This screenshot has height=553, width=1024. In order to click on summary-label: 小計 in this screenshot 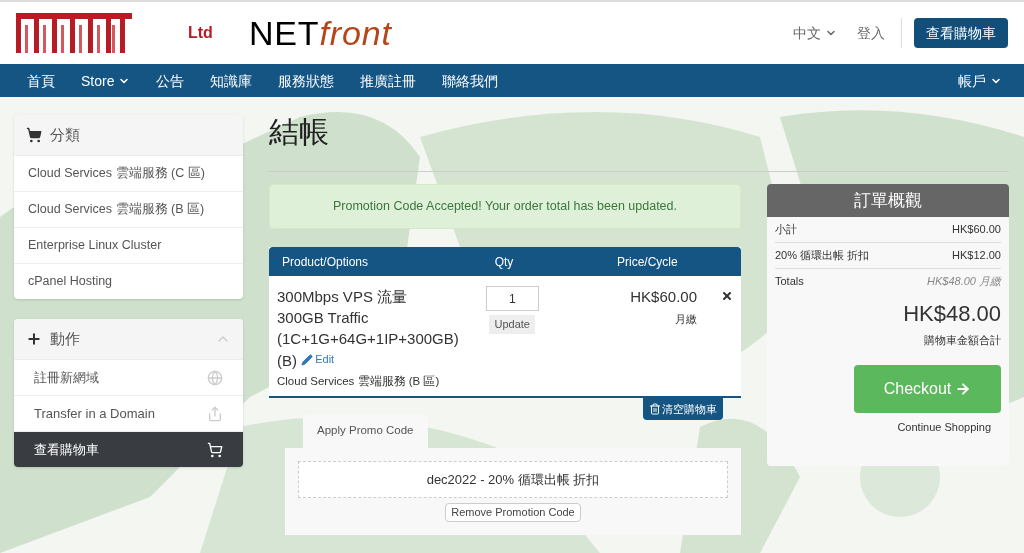, I will do `click(786, 230)`.